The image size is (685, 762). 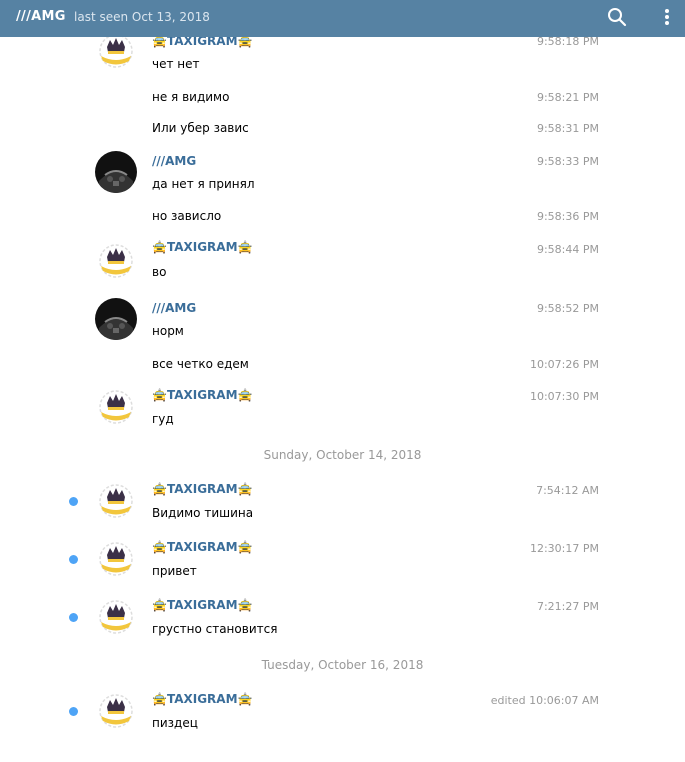 I want to click on date-separator: Tuesday, October 16, 2018, so click(x=342, y=665).